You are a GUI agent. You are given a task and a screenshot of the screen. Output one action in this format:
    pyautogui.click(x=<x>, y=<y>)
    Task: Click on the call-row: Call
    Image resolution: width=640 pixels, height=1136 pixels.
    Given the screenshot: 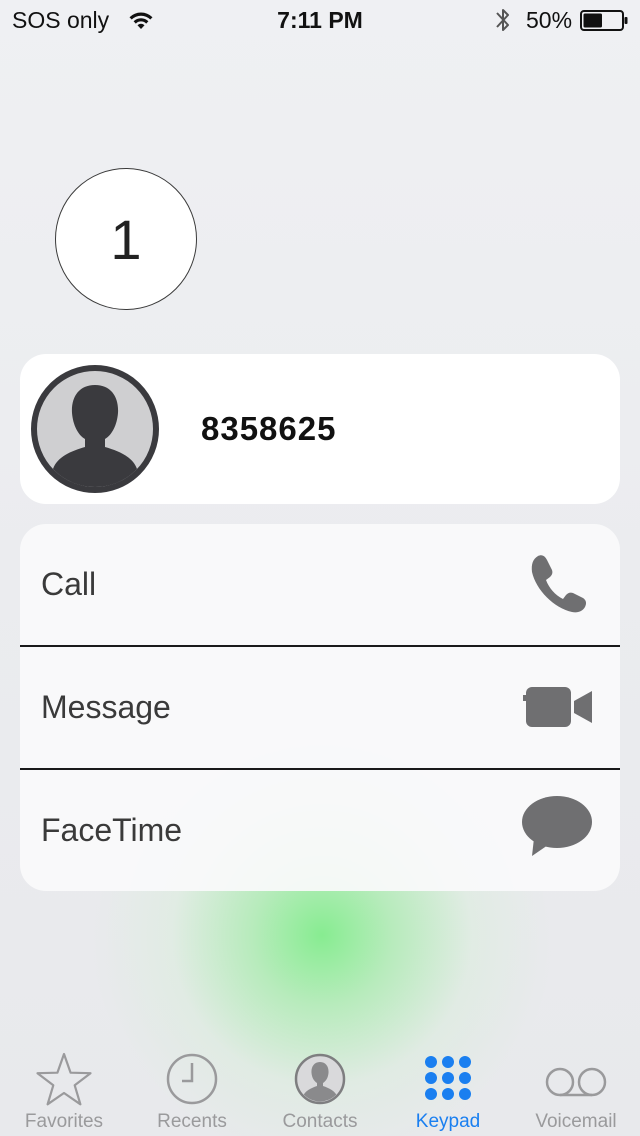 What is the action you would take?
    pyautogui.click(x=320, y=584)
    